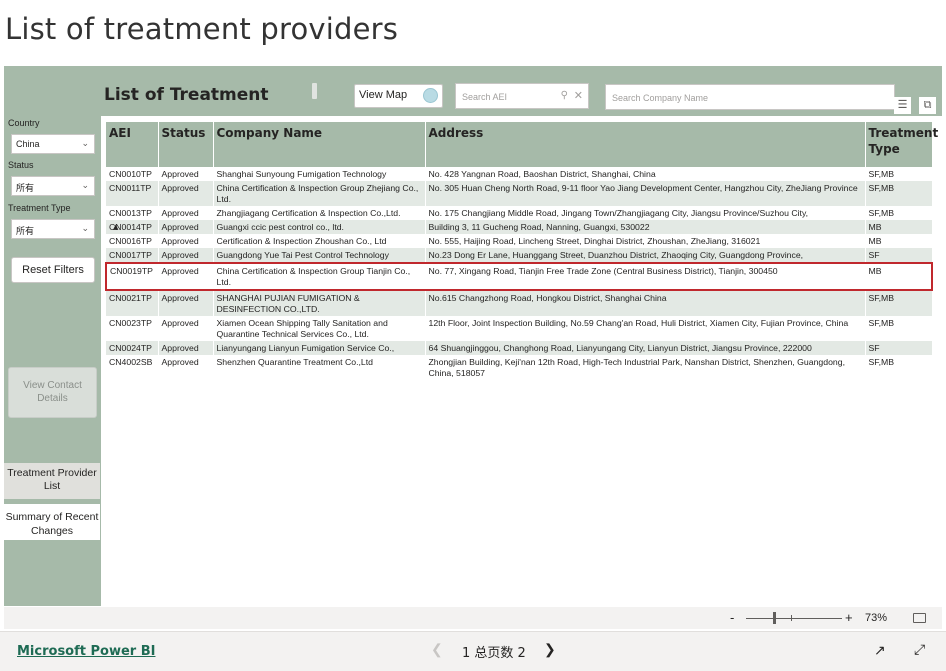 Image resolution: width=946 pixels, height=671 pixels. I want to click on treatment-type-dropdown: 所有 ⌄, so click(53, 229).